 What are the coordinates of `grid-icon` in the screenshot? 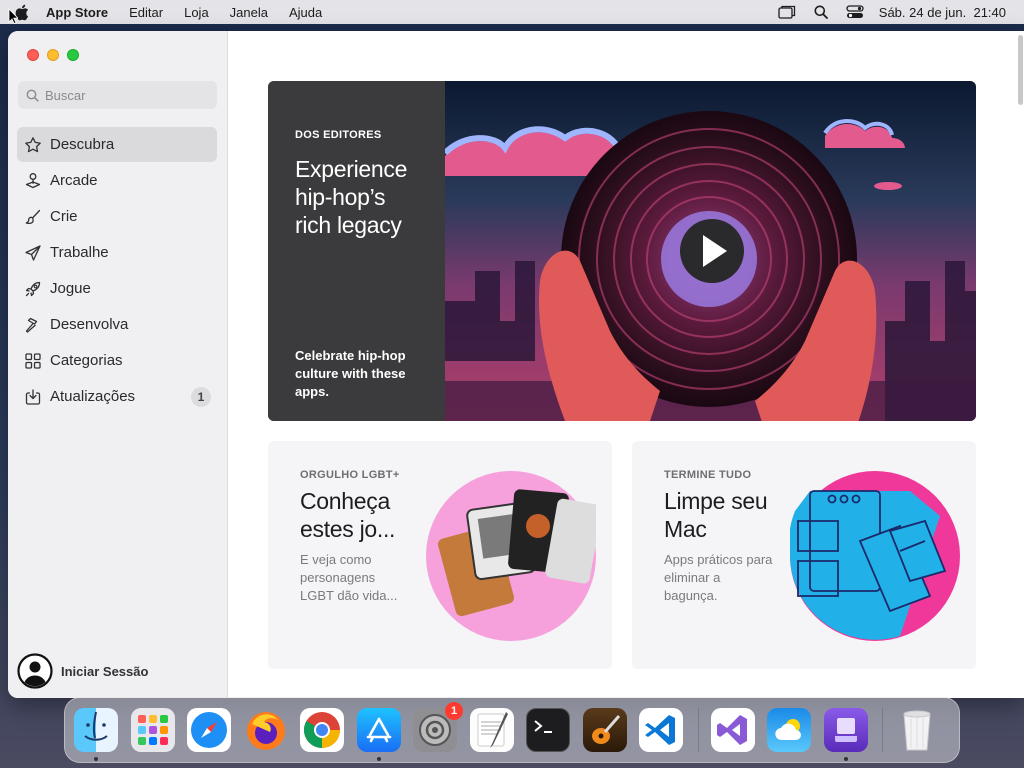 It's located at (33, 361).